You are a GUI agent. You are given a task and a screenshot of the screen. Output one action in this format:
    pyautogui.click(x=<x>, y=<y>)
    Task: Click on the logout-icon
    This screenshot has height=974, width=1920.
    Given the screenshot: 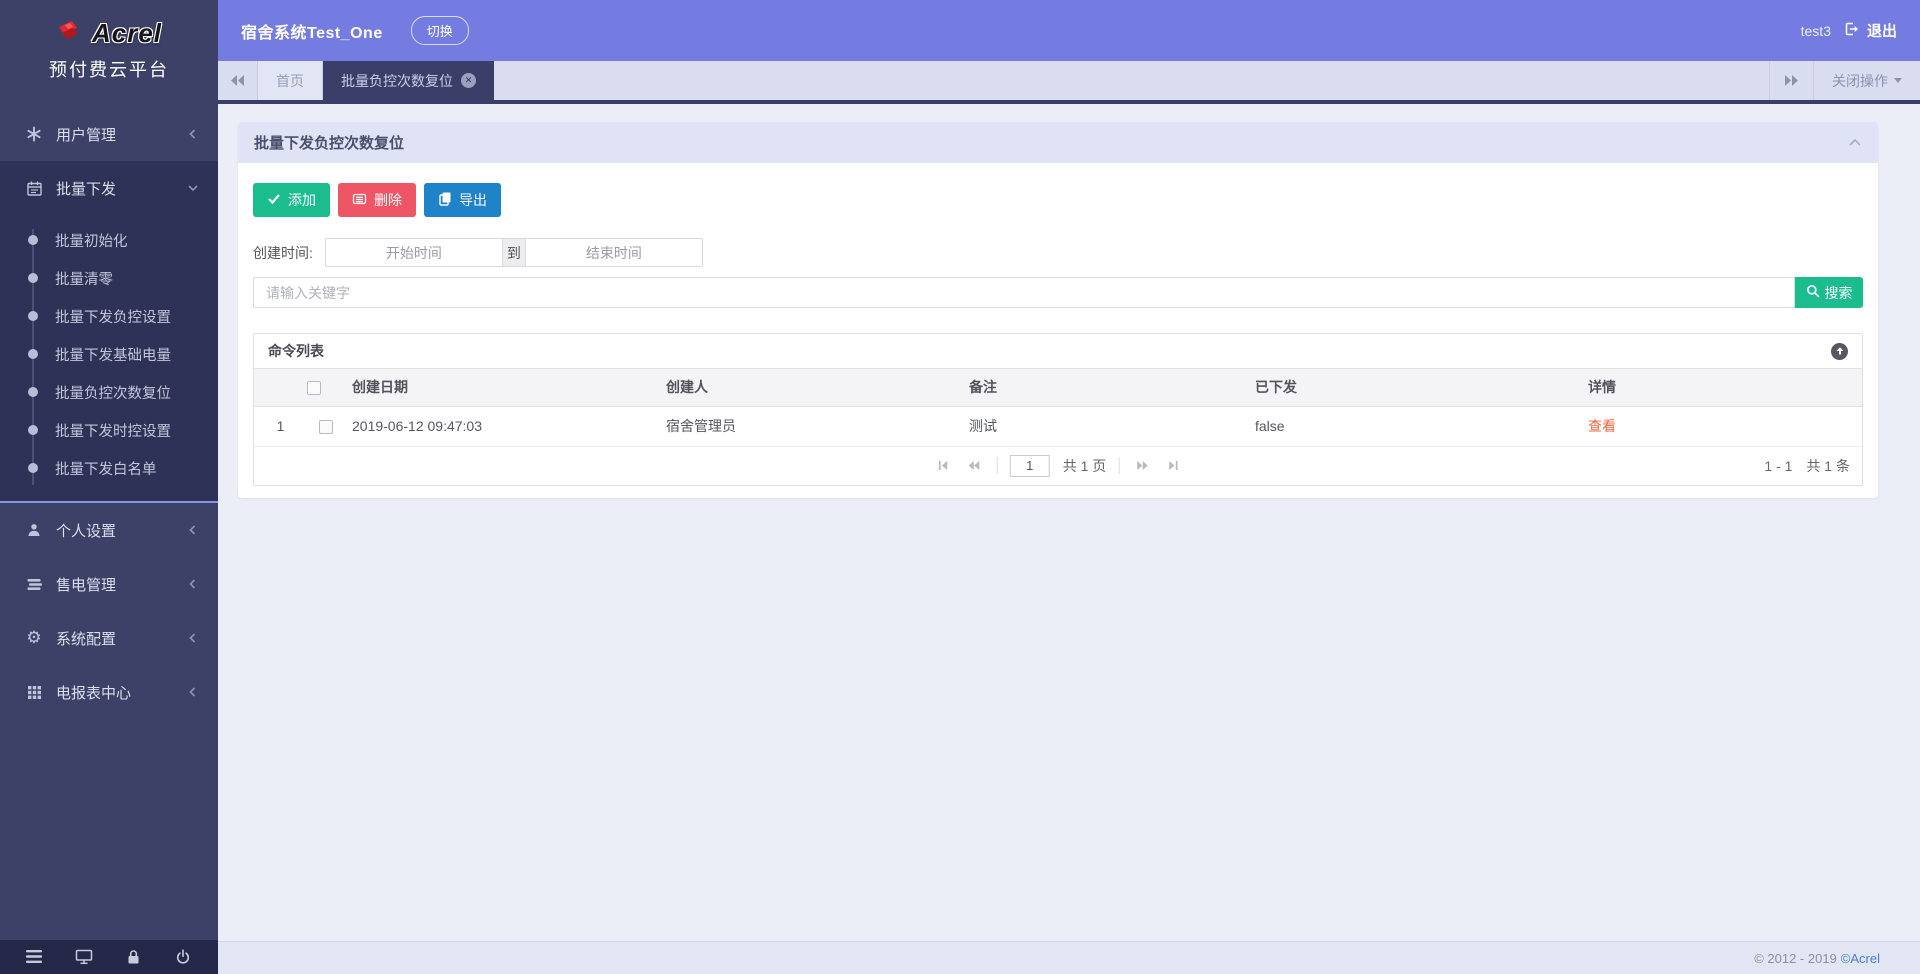 What is the action you would take?
    pyautogui.click(x=1851, y=31)
    